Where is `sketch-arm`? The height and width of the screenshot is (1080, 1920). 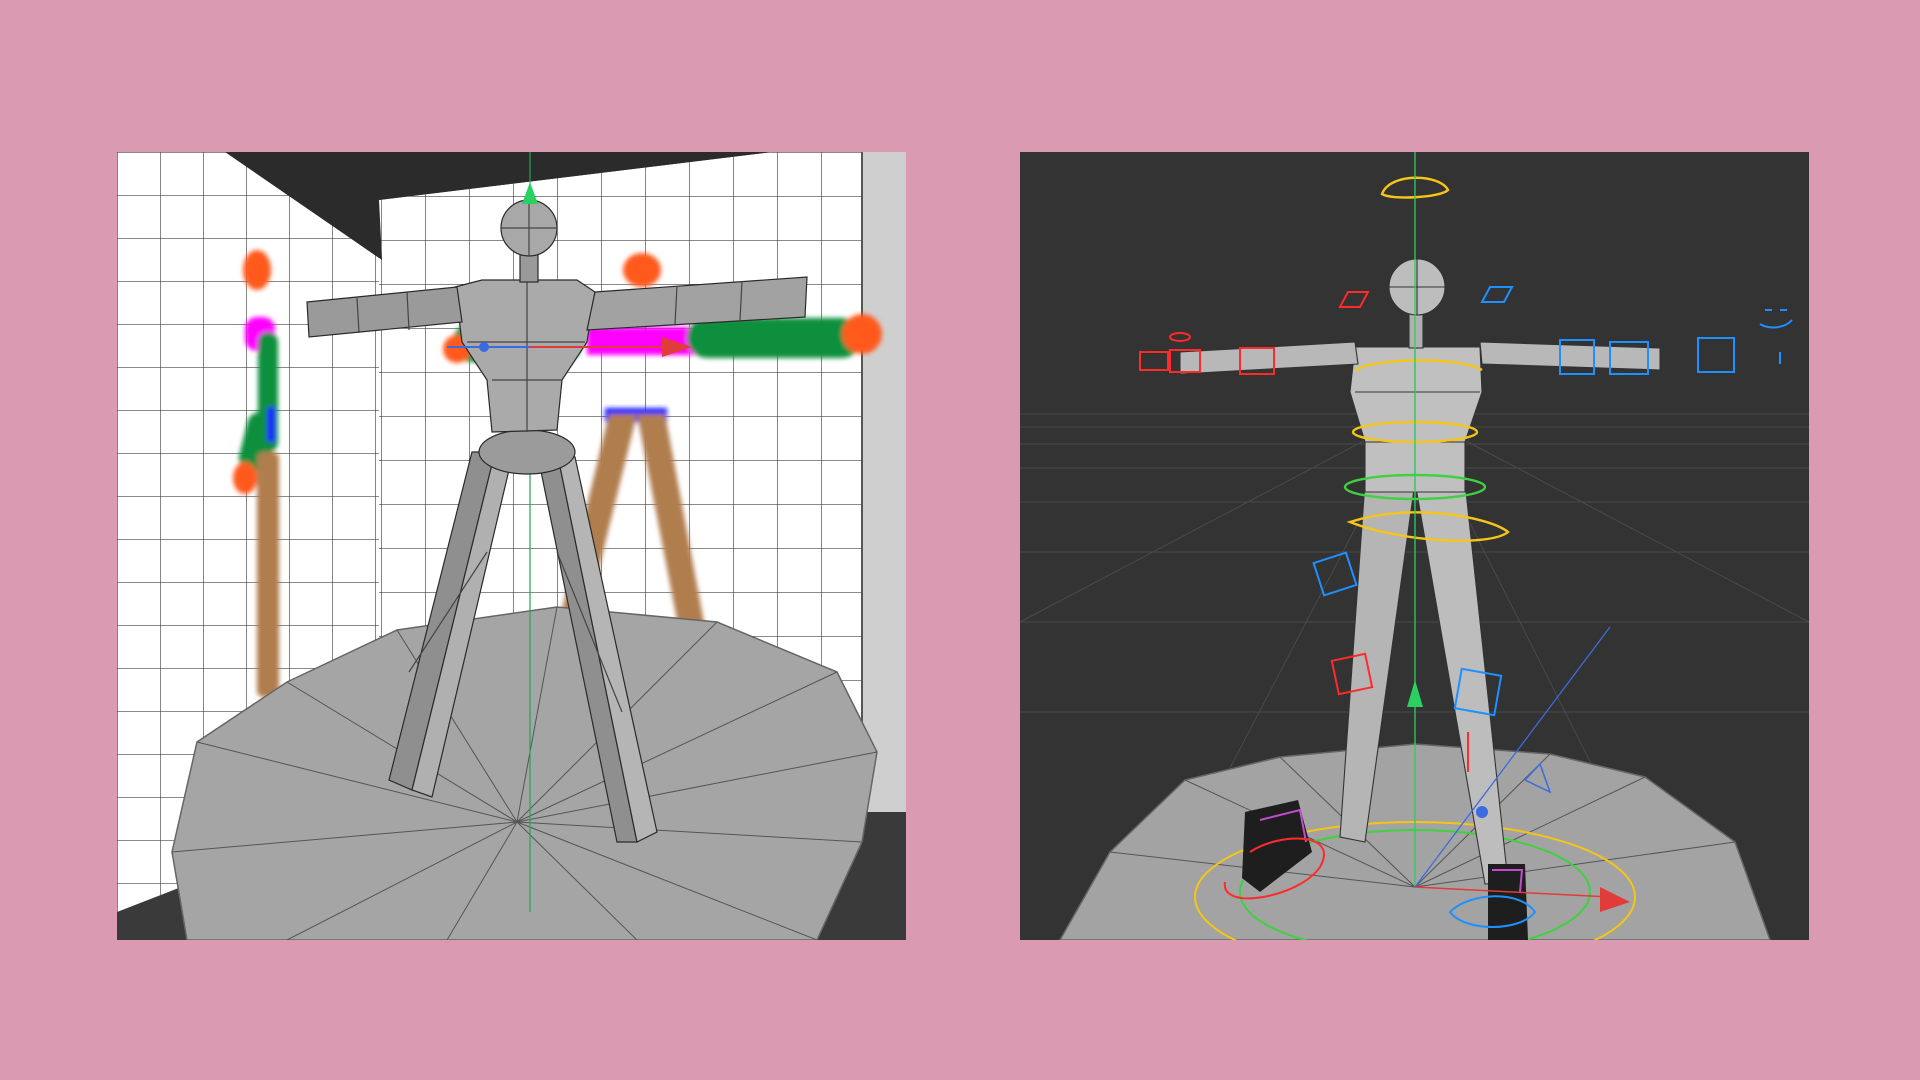 sketch-arm is located at coordinates (774, 338).